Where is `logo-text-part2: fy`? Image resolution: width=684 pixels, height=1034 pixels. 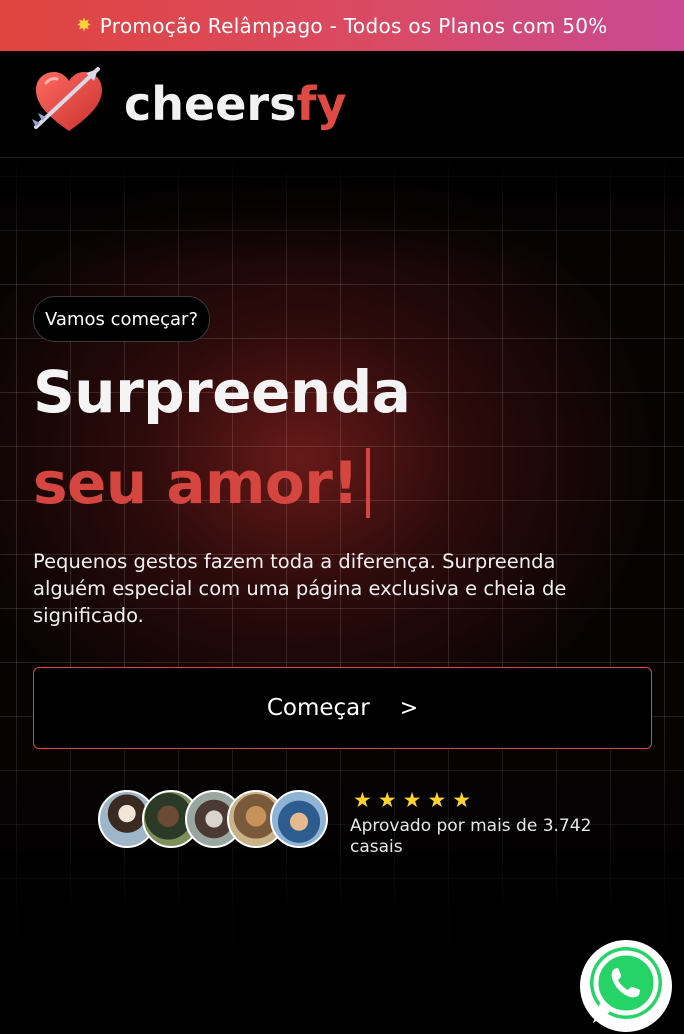 logo-text-part2: fy is located at coordinates (321, 104).